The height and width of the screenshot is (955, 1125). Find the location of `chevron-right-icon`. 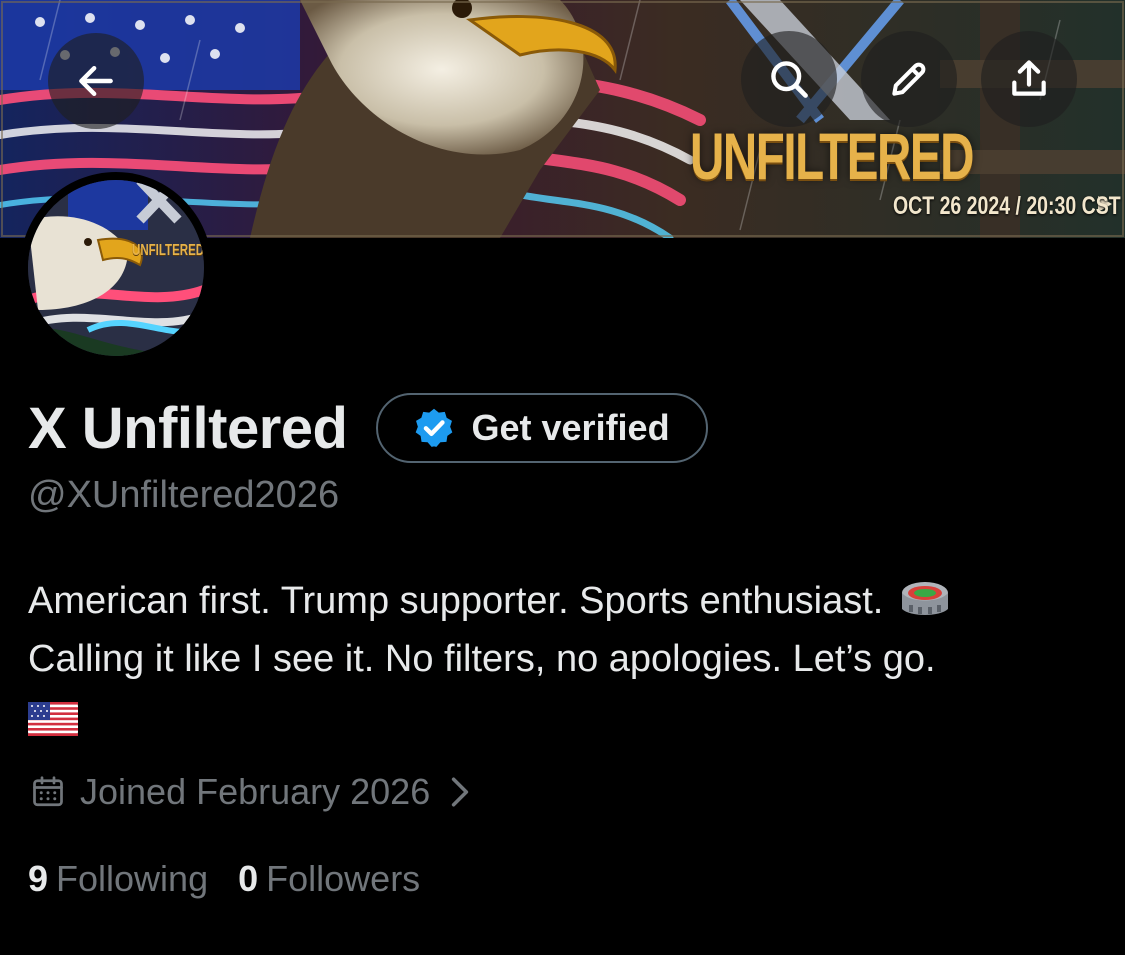

chevron-right-icon is located at coordinates (460, 792).